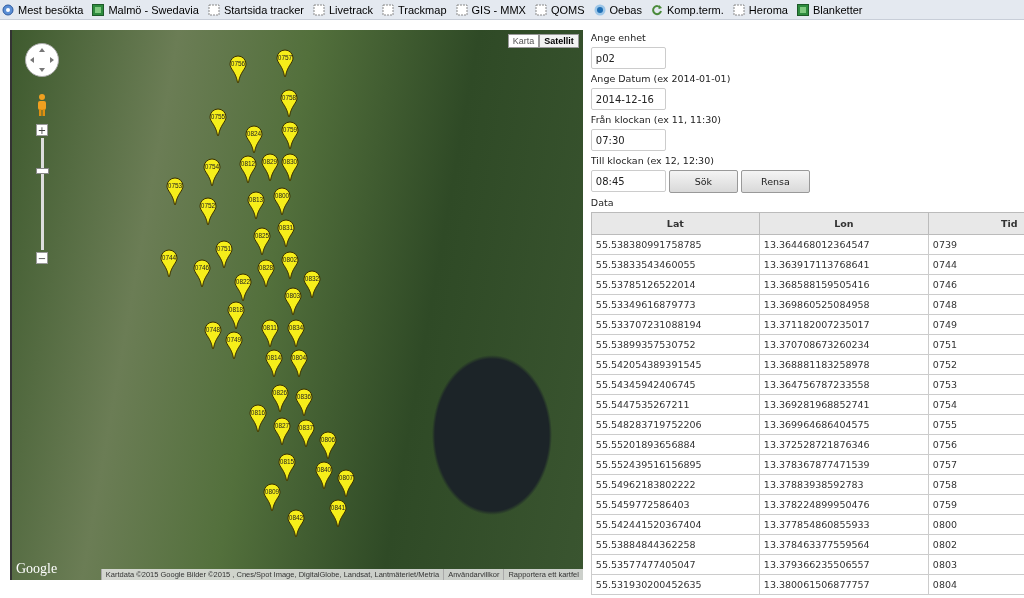 The width and height of the screenshot is (1024, 598). Describe the element at coordinates (602, 203) in the screenshot. I see `table-title: Data` at that location.